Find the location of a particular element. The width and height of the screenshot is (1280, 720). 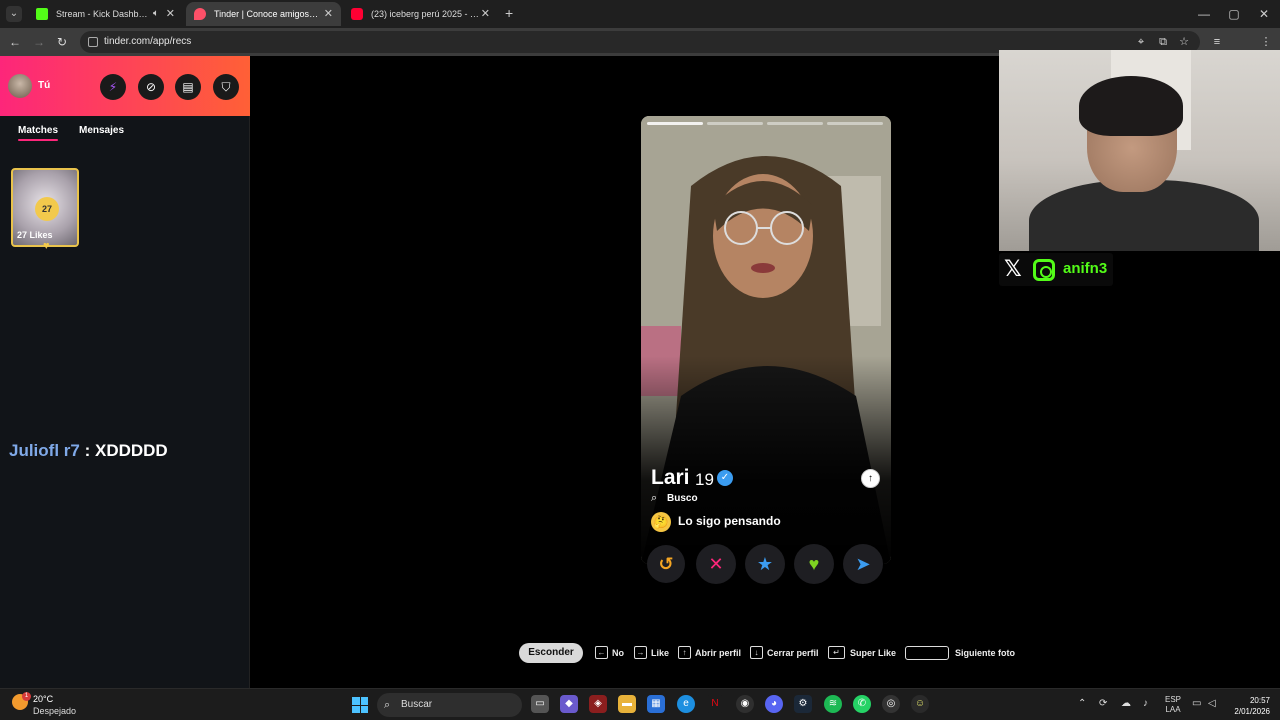

instagram-icon is located at coordinates (1044, 270).